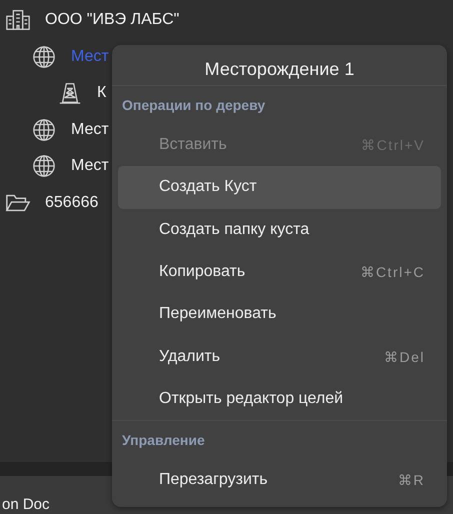 The width and height of the screenshot is (453, 514). Describe the element at coordinates (70, 93) in the screenshot. I see `derrick-icon` at that location.